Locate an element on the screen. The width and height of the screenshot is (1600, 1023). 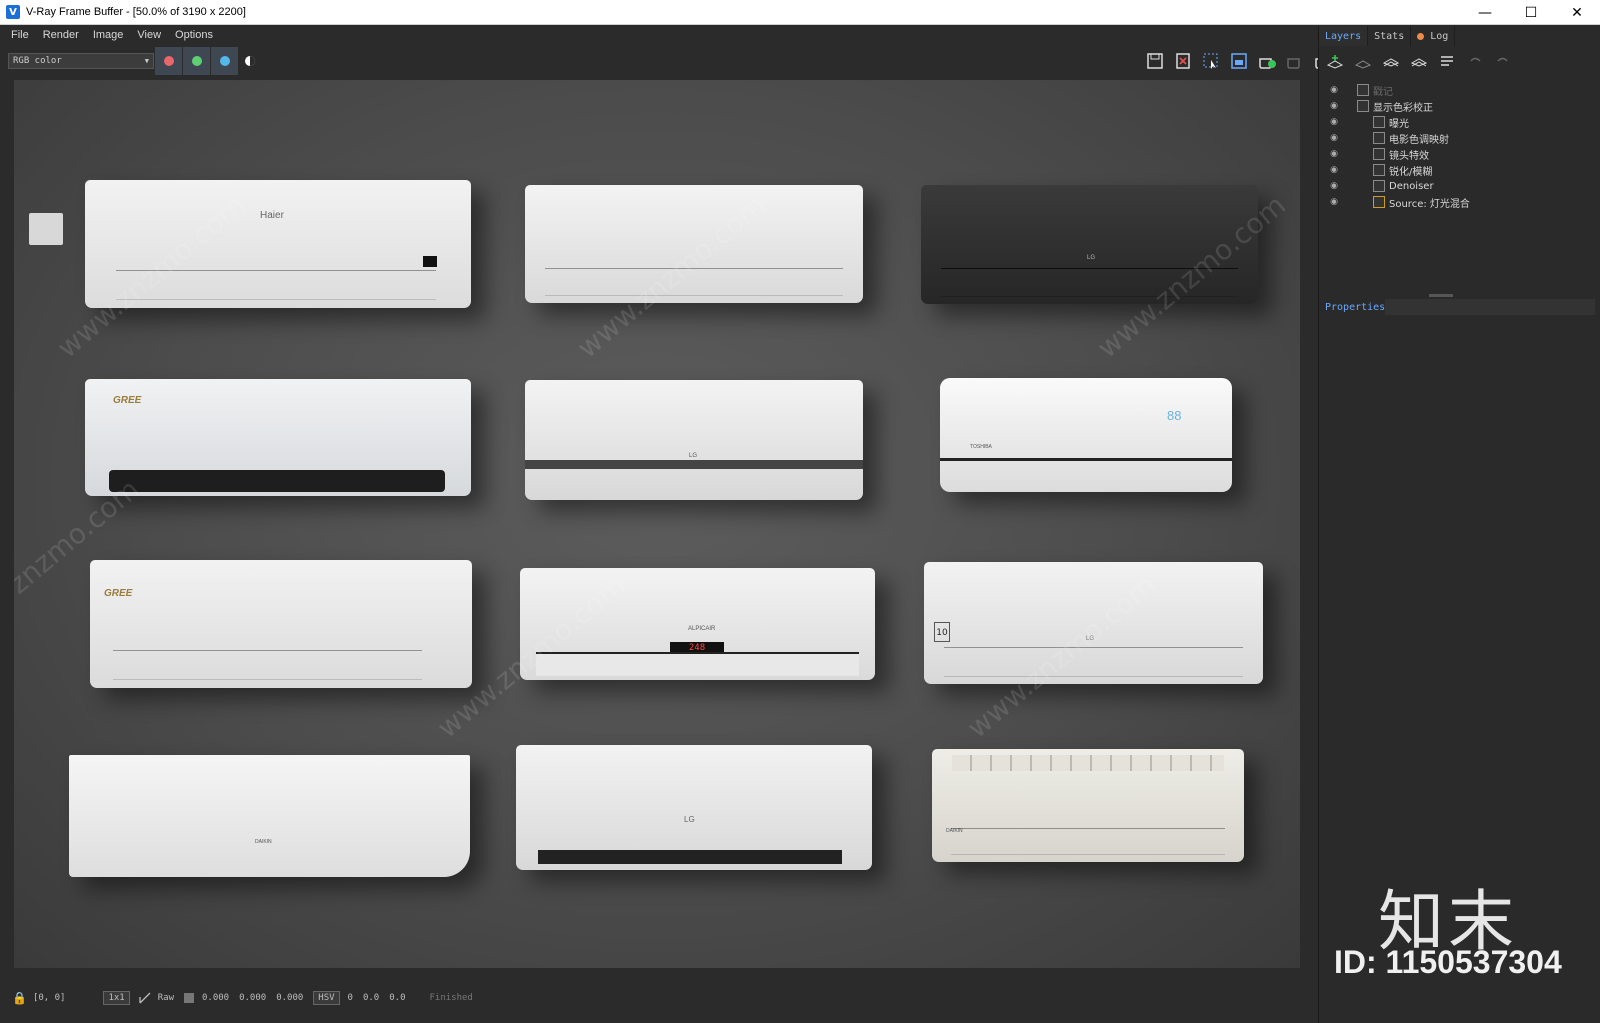
frame-icon is located at coordinates (1239, 61).